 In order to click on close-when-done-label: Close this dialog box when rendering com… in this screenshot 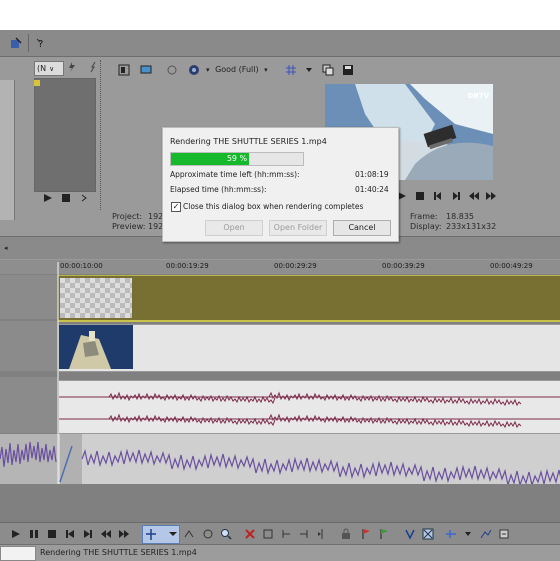, I will do `click(273, 206)`.